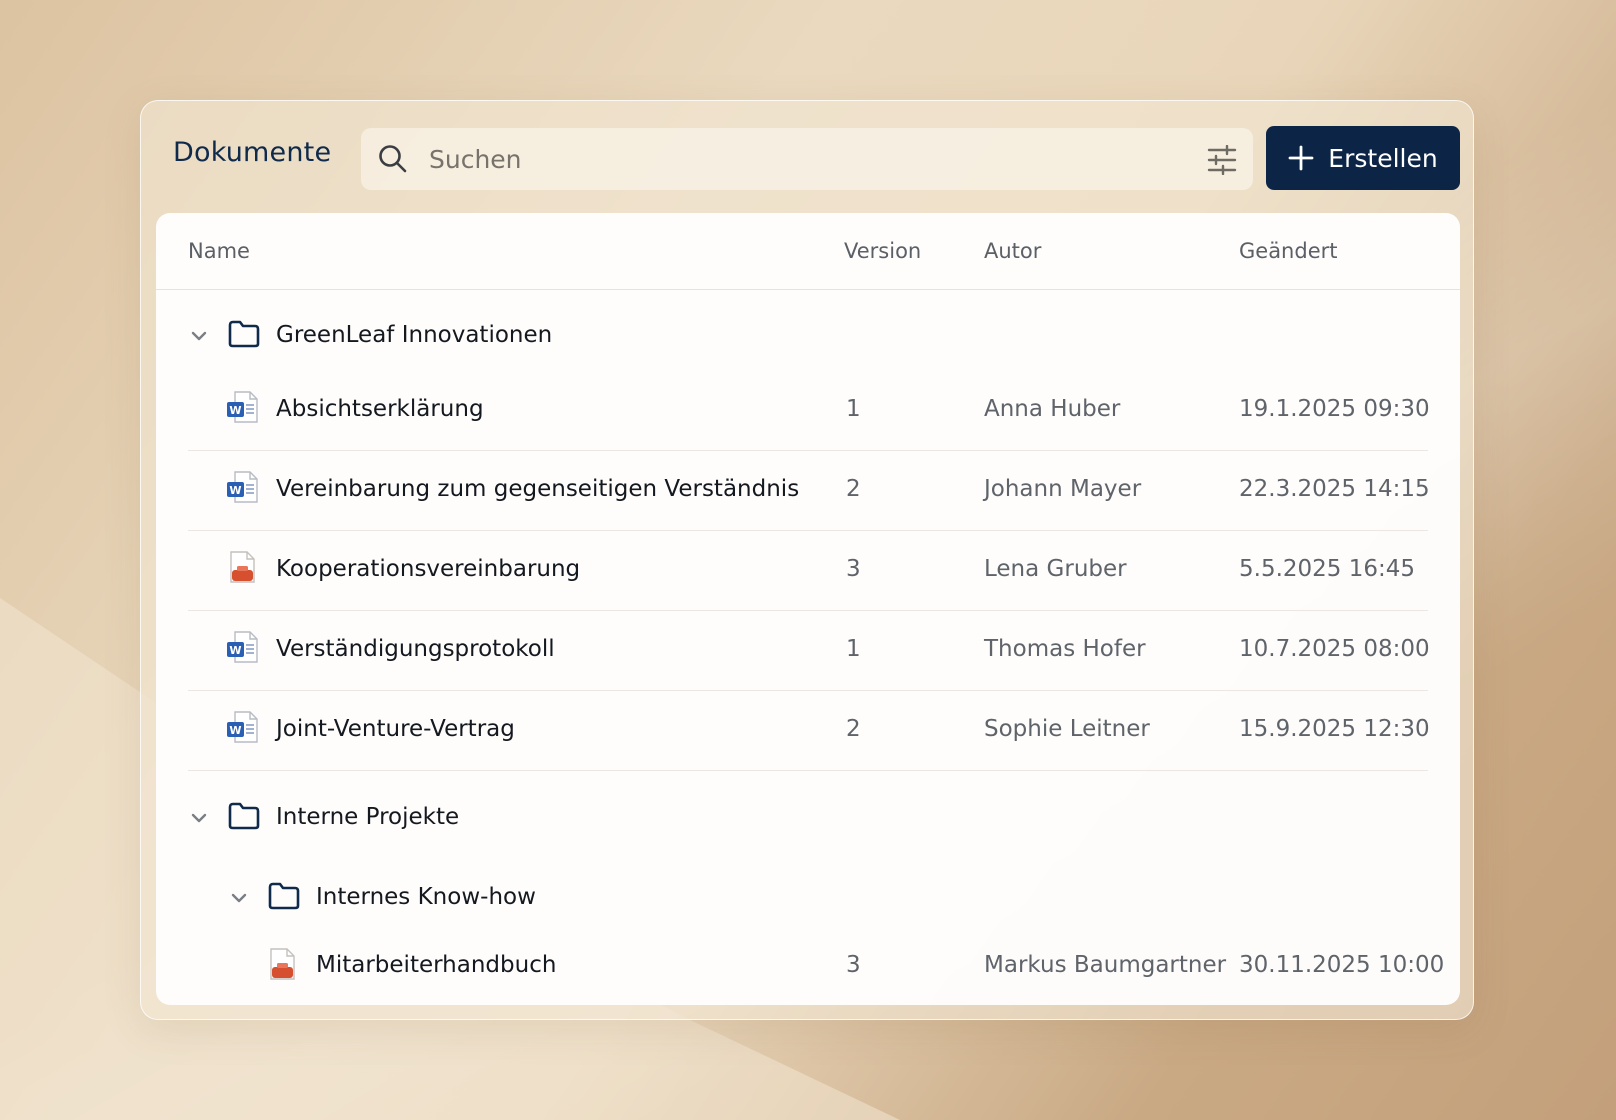 The image size is (1616, 1120). Describe the element at coordinates (475, 159) in the screenshot. I see `search-input: Suchen` at that location.